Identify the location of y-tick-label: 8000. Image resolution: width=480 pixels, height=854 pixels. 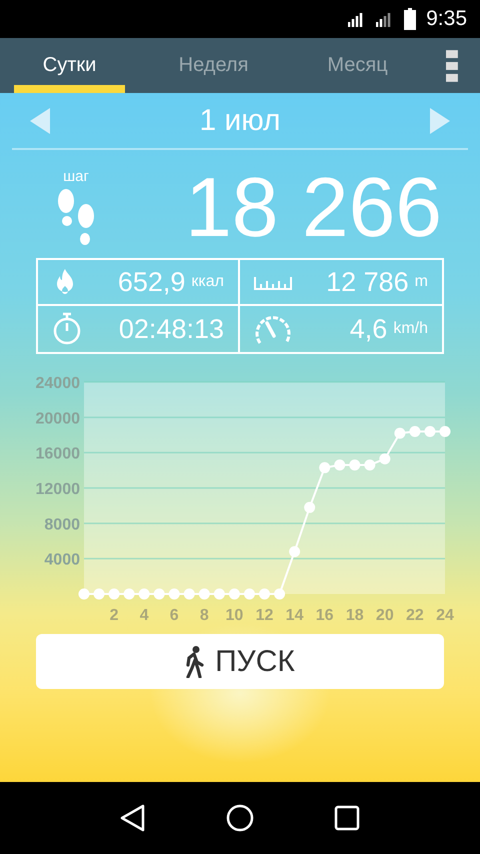
(62, 525).